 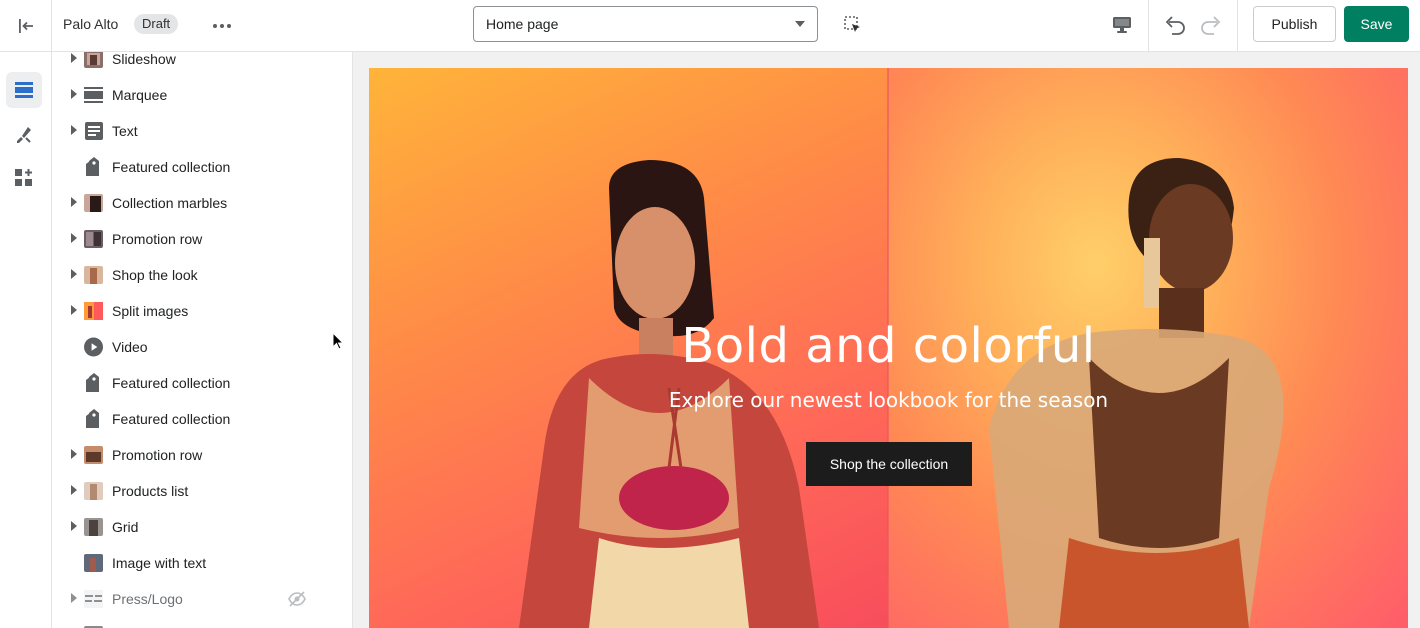 I want to click on exit-editor-button, so click(x=26, y=26).